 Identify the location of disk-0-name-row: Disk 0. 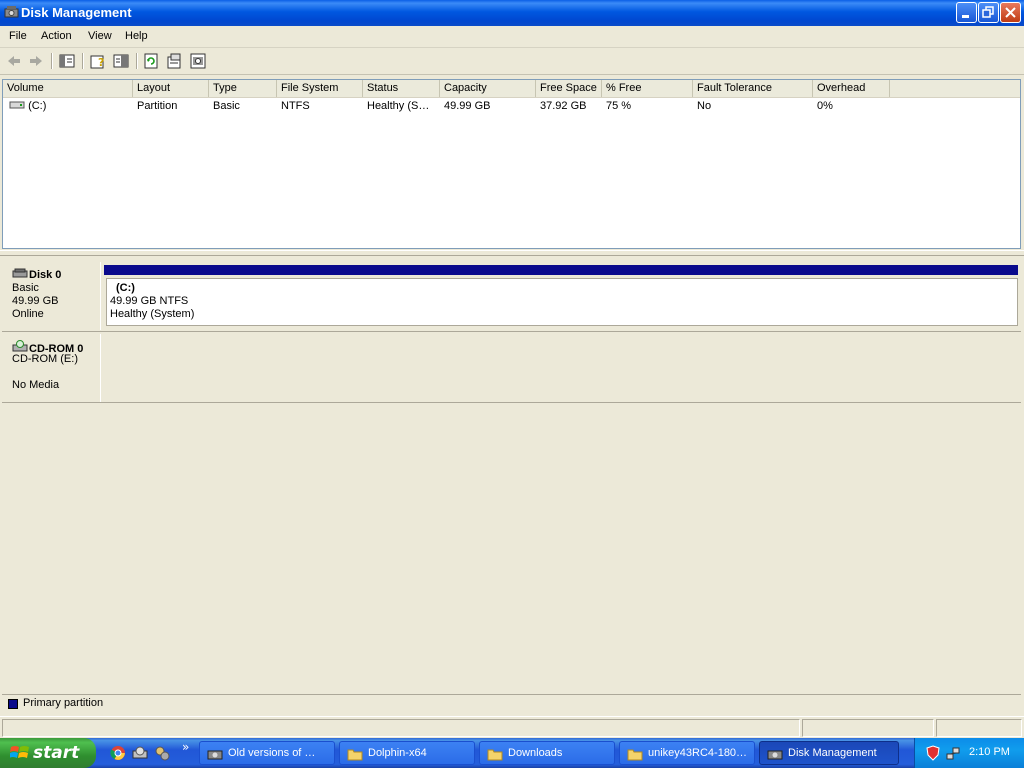
(36, 274).